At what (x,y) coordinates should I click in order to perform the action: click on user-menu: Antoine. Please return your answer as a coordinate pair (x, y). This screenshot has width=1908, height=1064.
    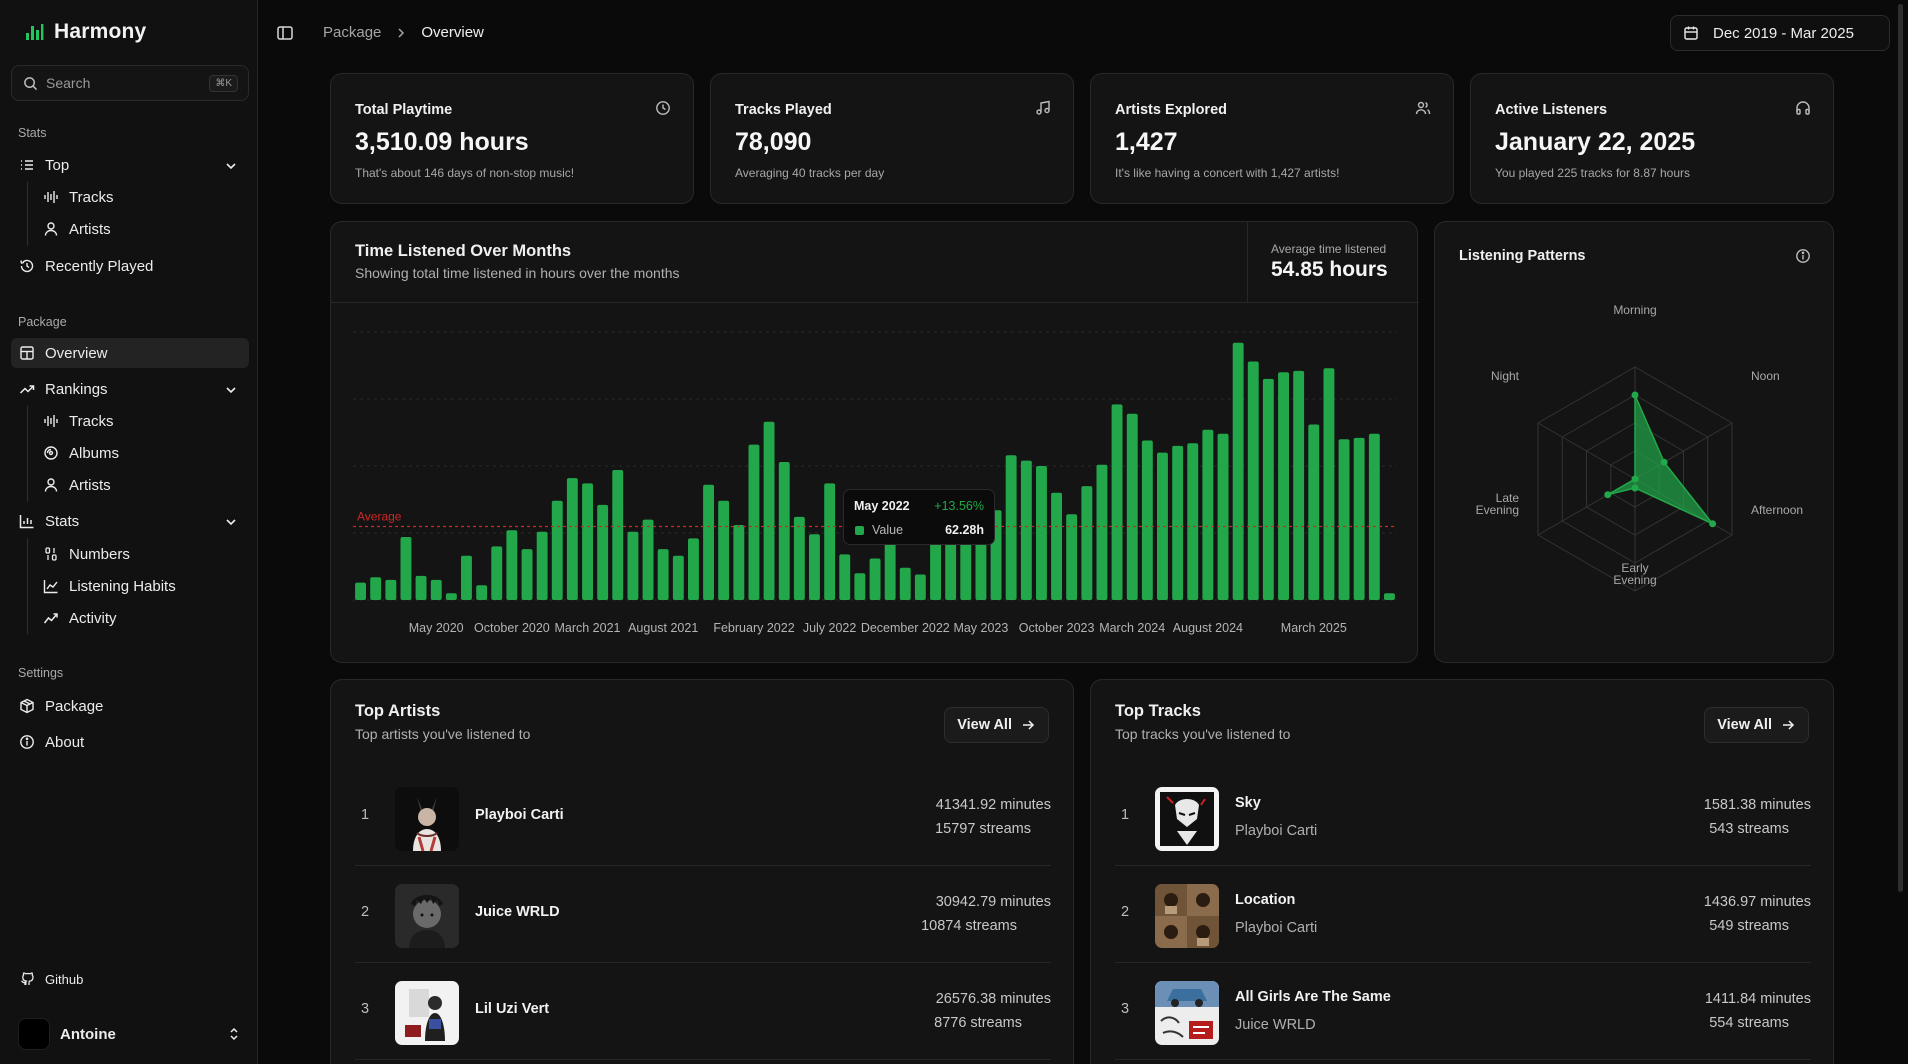
    Looking at the image, I should click on (130, 1034).